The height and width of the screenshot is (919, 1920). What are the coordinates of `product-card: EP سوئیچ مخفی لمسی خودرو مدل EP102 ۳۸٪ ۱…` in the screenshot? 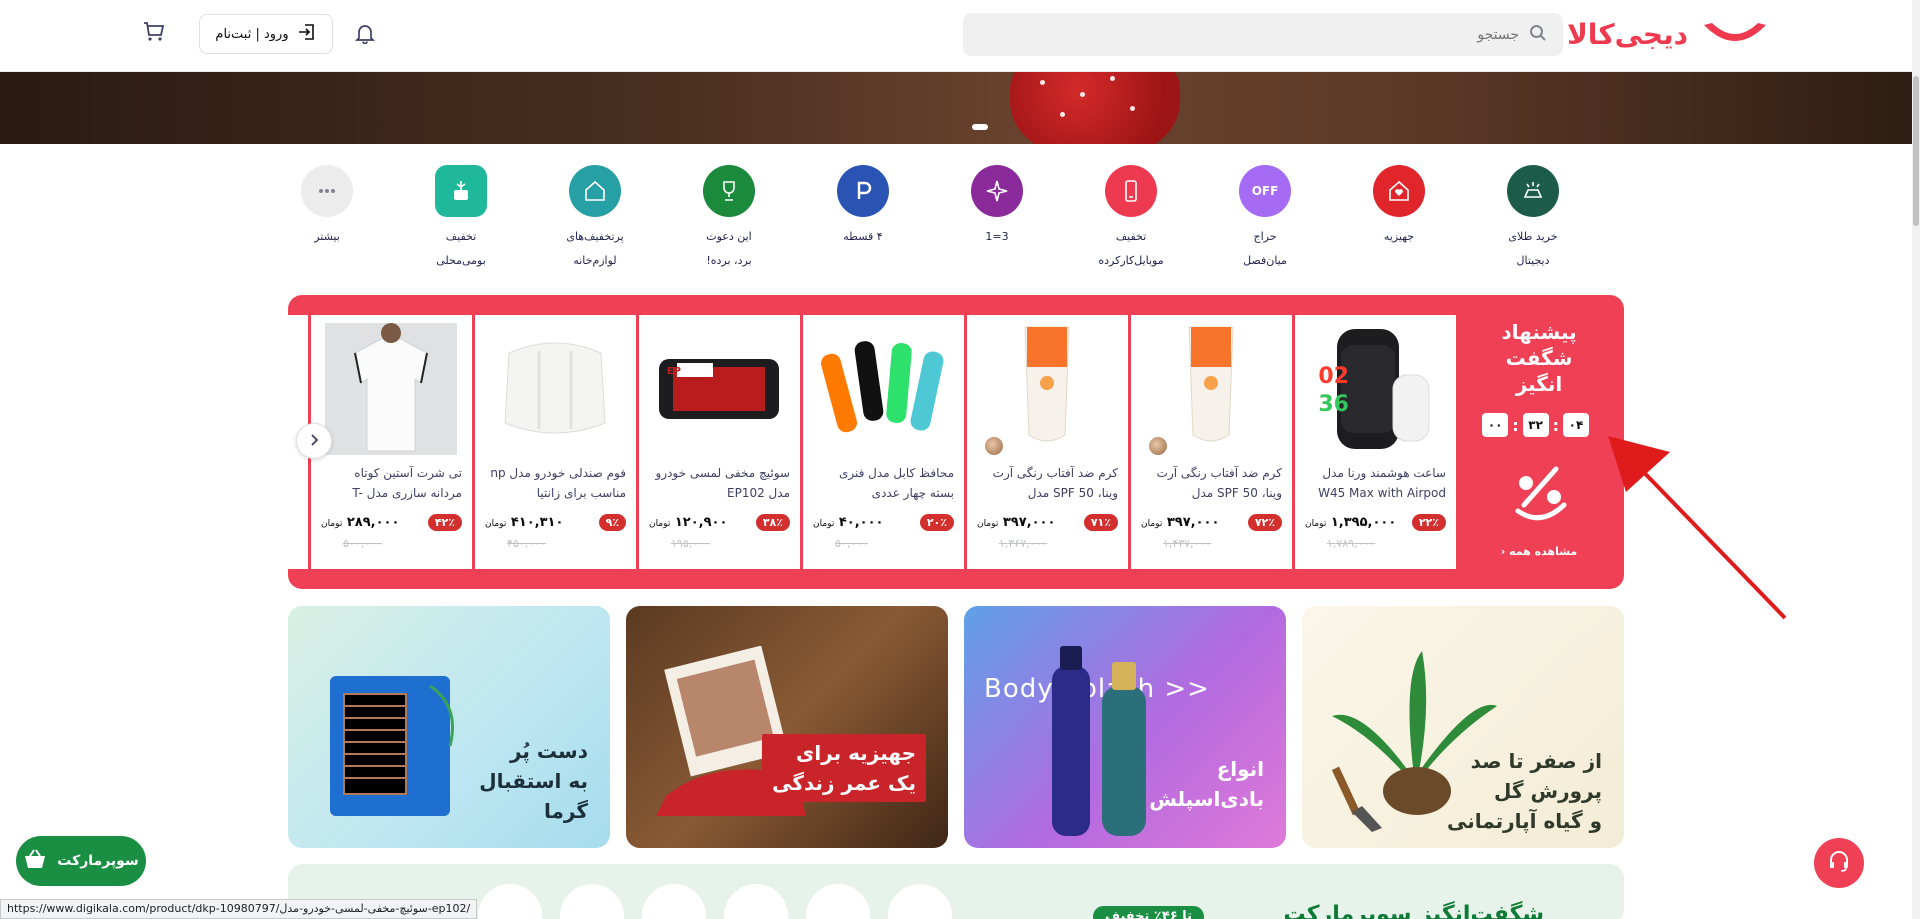 It's located at (719, 442).